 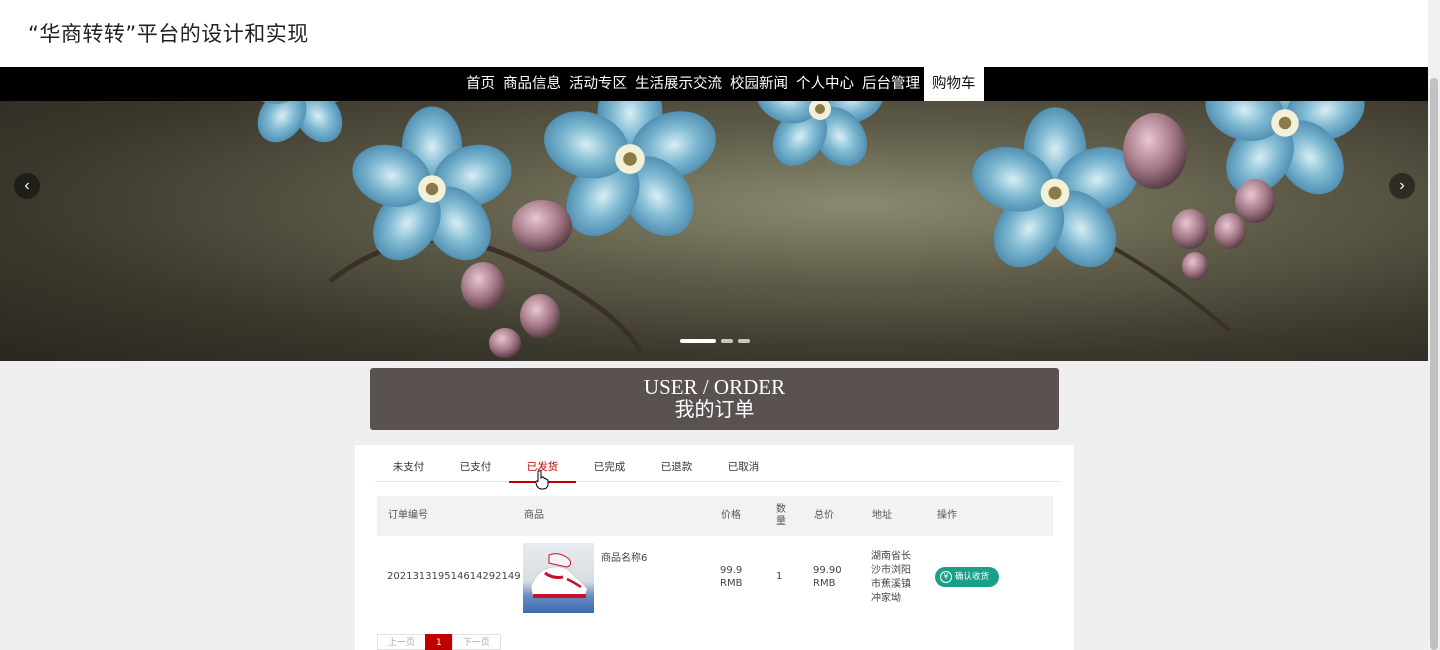 What do you see at coordinates (972, 577) in the screenshot?
I see `confirm-receipt-label: 确认收货` at bounding box center [972, 577].